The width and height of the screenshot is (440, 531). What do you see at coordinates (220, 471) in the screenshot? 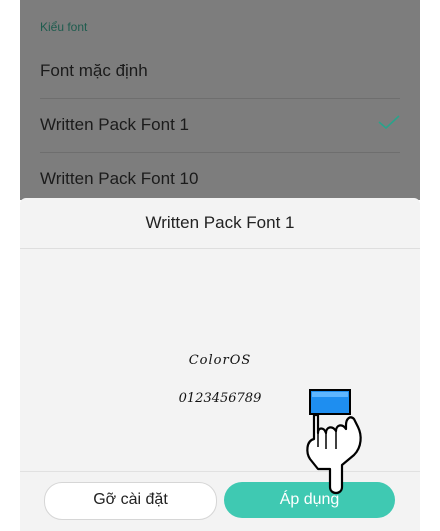
I see `divider` at bounding box center [220, 471].